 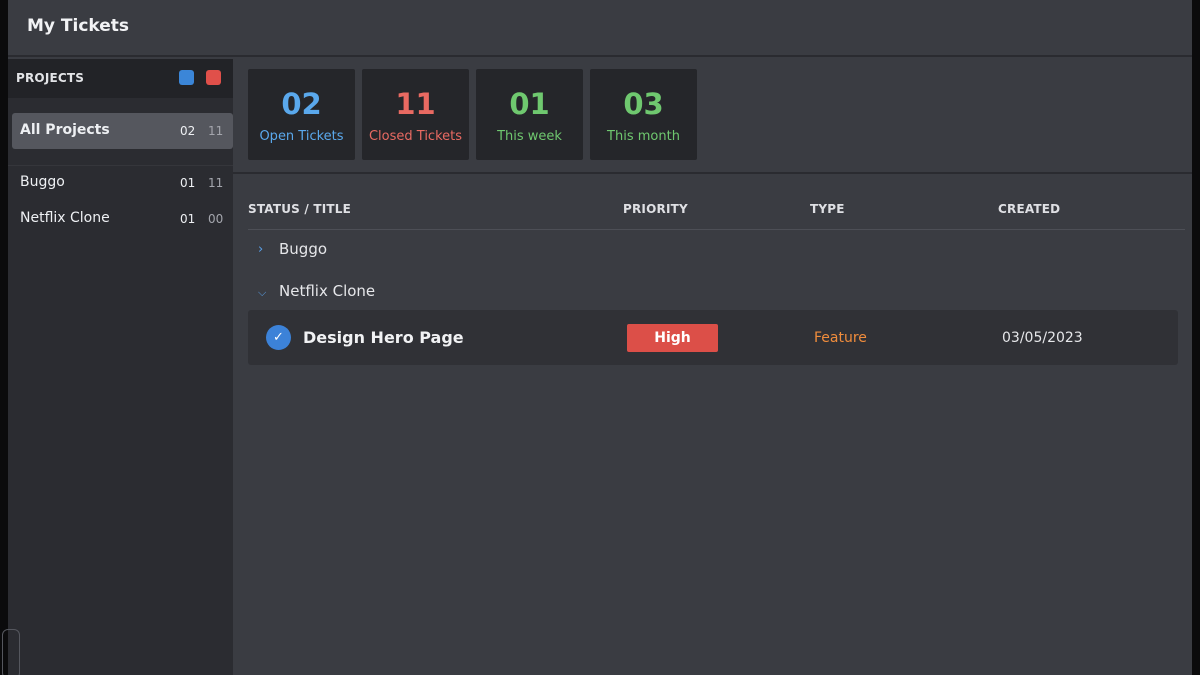 What do you see at coordinates (672, 338) in the screenshot?
I see `priority-badge: High` at bounding box center [672, 338].